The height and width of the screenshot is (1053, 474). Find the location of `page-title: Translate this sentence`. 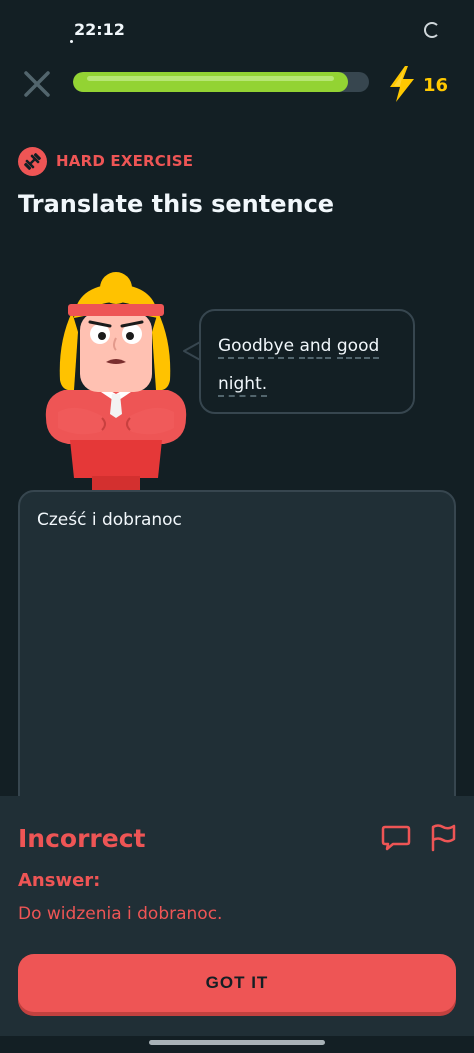

page-title: Translate this sentence is located at coordinates (176, 204).